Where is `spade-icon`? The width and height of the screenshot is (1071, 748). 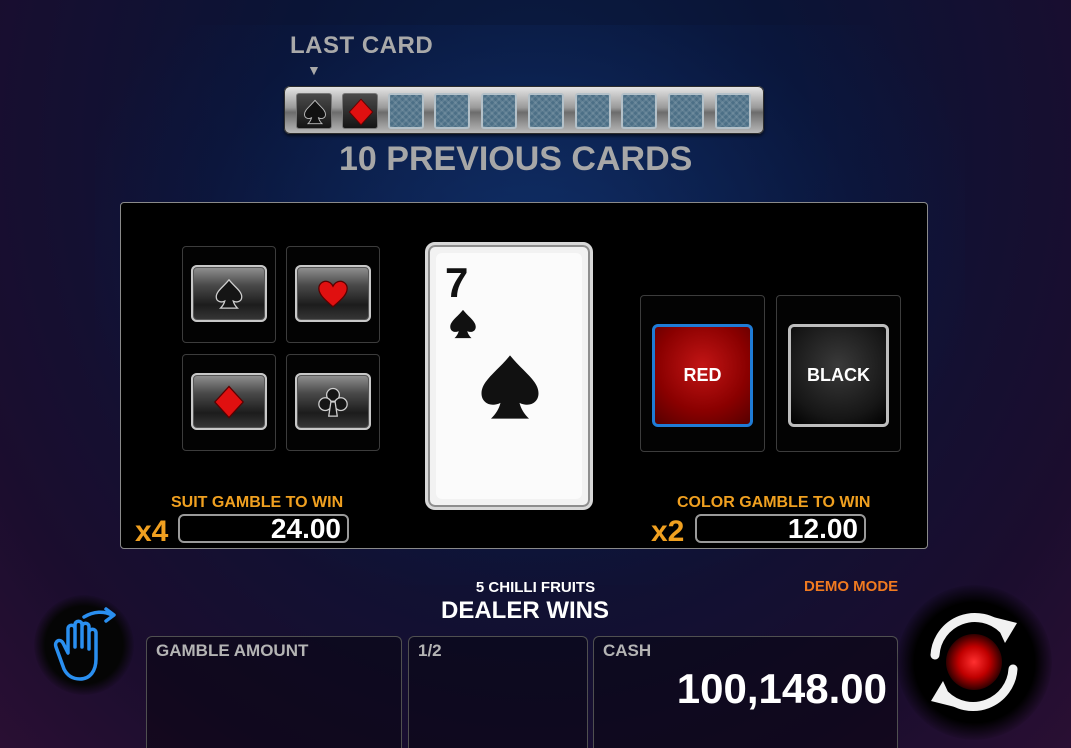 spade-icon is located at coordinates (229, 293).